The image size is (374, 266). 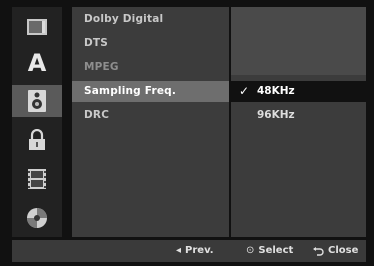 I want to click on category-sidebar: A, so click(x=37, y=122).